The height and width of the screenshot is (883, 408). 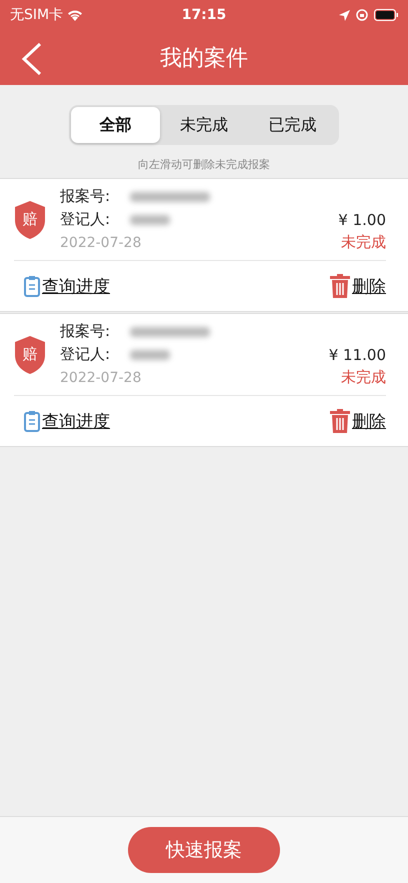 I want to click on time-text: 17:15, so click(x=204, y=15).